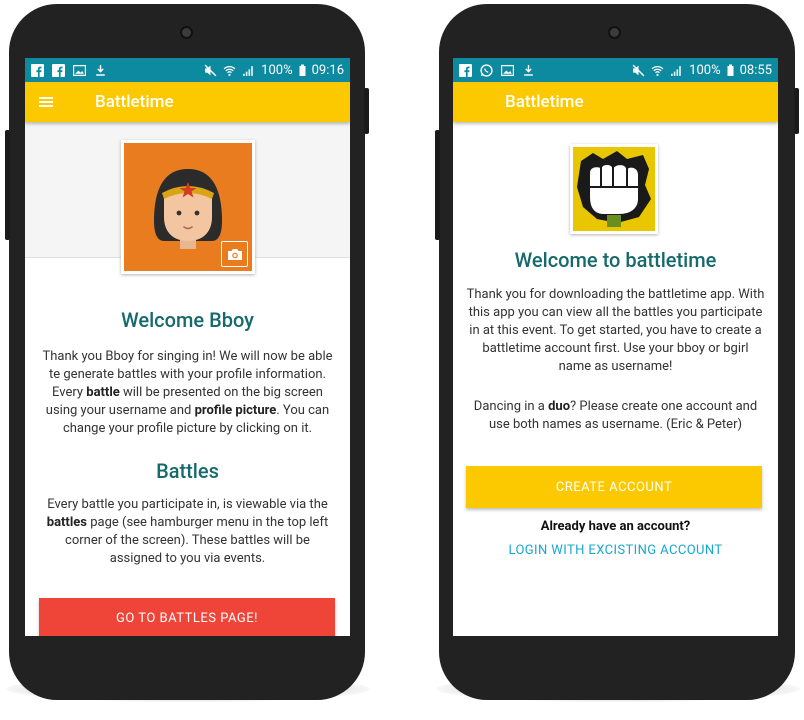 The image size is (804, 720). I want to click on profile-picture, so click(188, 207).